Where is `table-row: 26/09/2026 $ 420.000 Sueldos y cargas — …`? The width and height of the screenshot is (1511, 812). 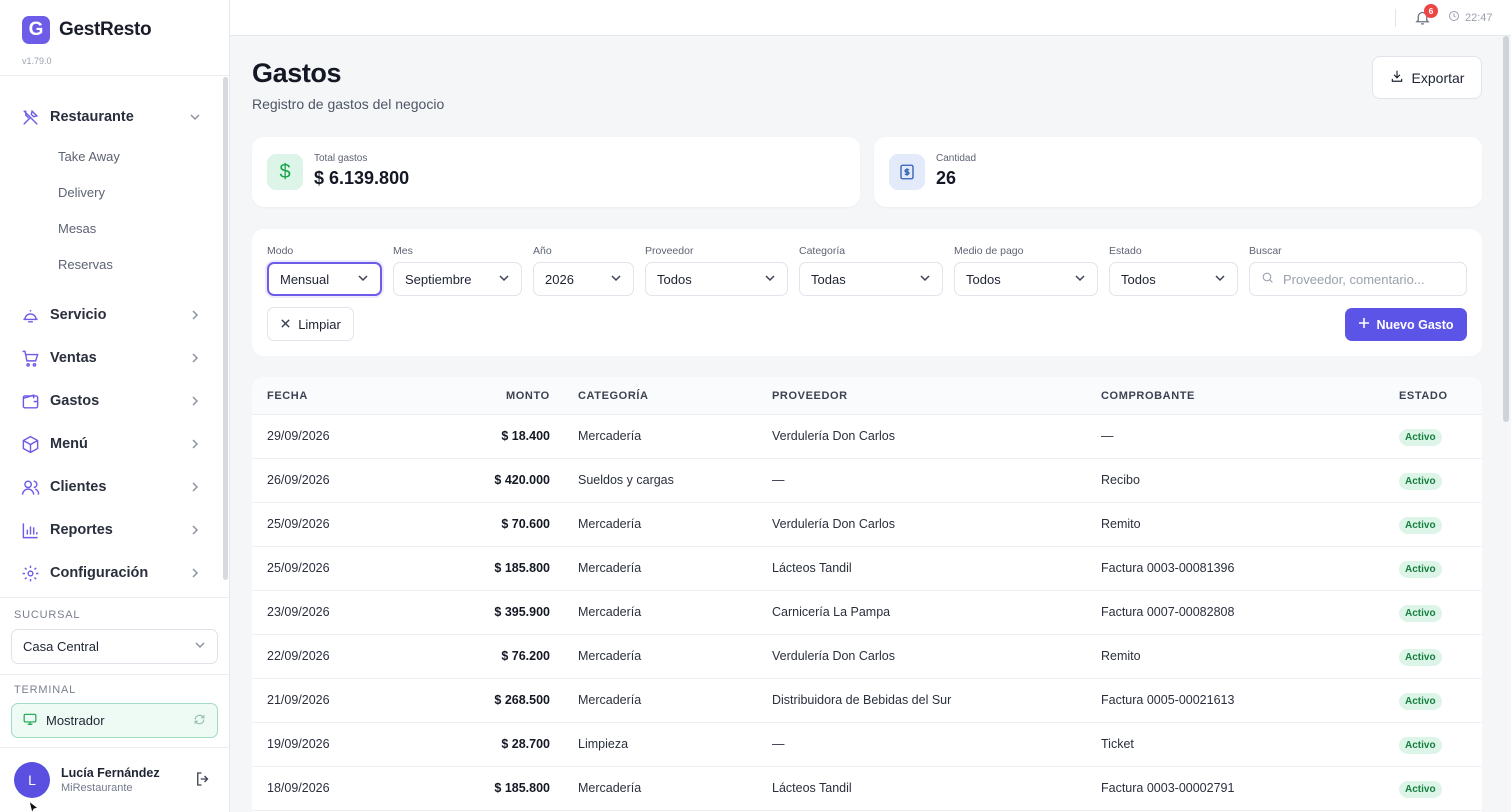 table-row: 26/09/2026 $ 420.000 Sueldos y cargas — … is located at coordinates (867, 481).